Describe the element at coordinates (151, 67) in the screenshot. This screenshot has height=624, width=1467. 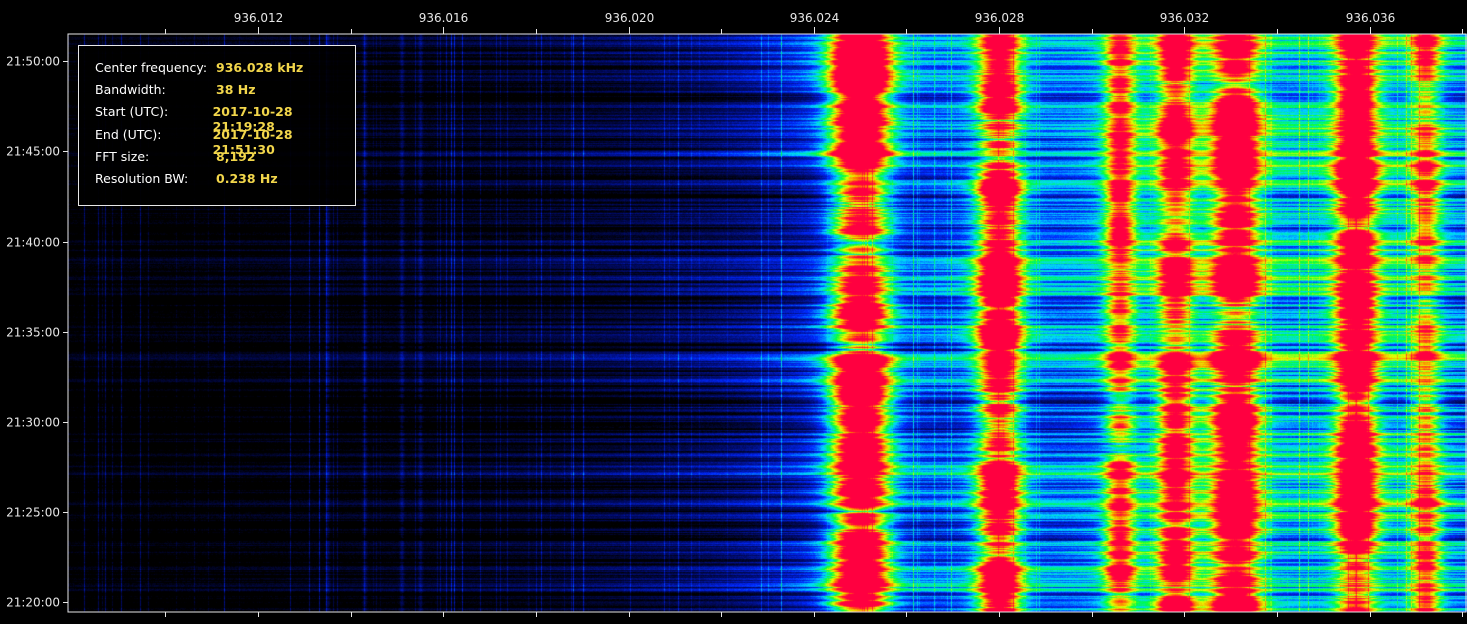
I see `info-label: Center frequency:` at that location.